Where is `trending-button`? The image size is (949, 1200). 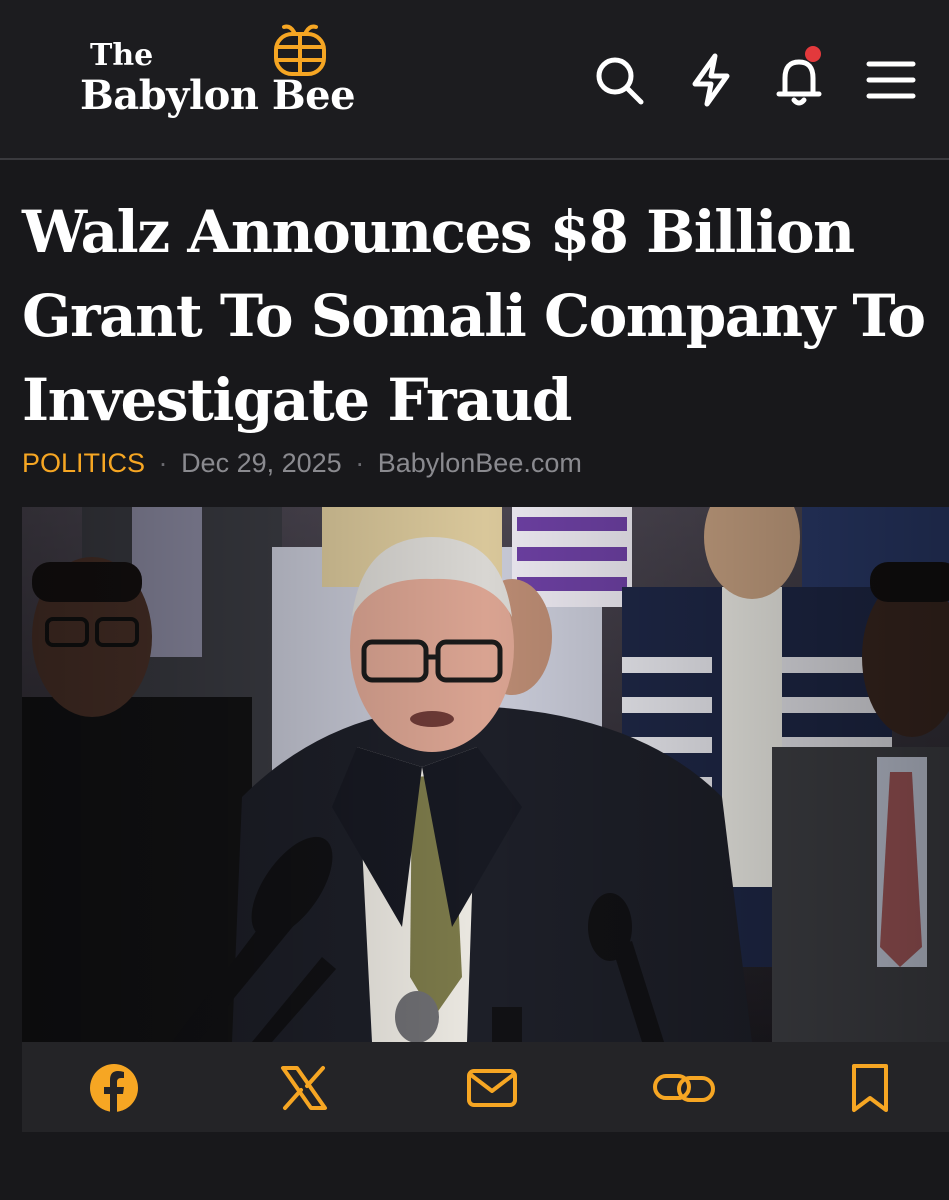
trending-button is located at coordinates (711, 80).